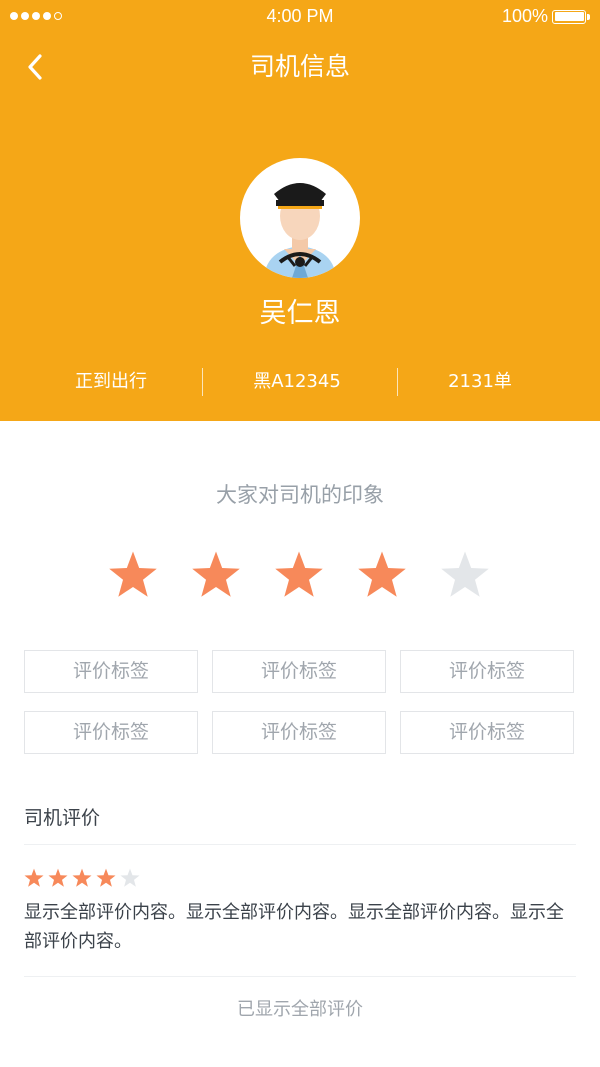 This screenshot has height=1067, width=600. I want to click on driver-name: 吴仁恩, so click(300, 313).